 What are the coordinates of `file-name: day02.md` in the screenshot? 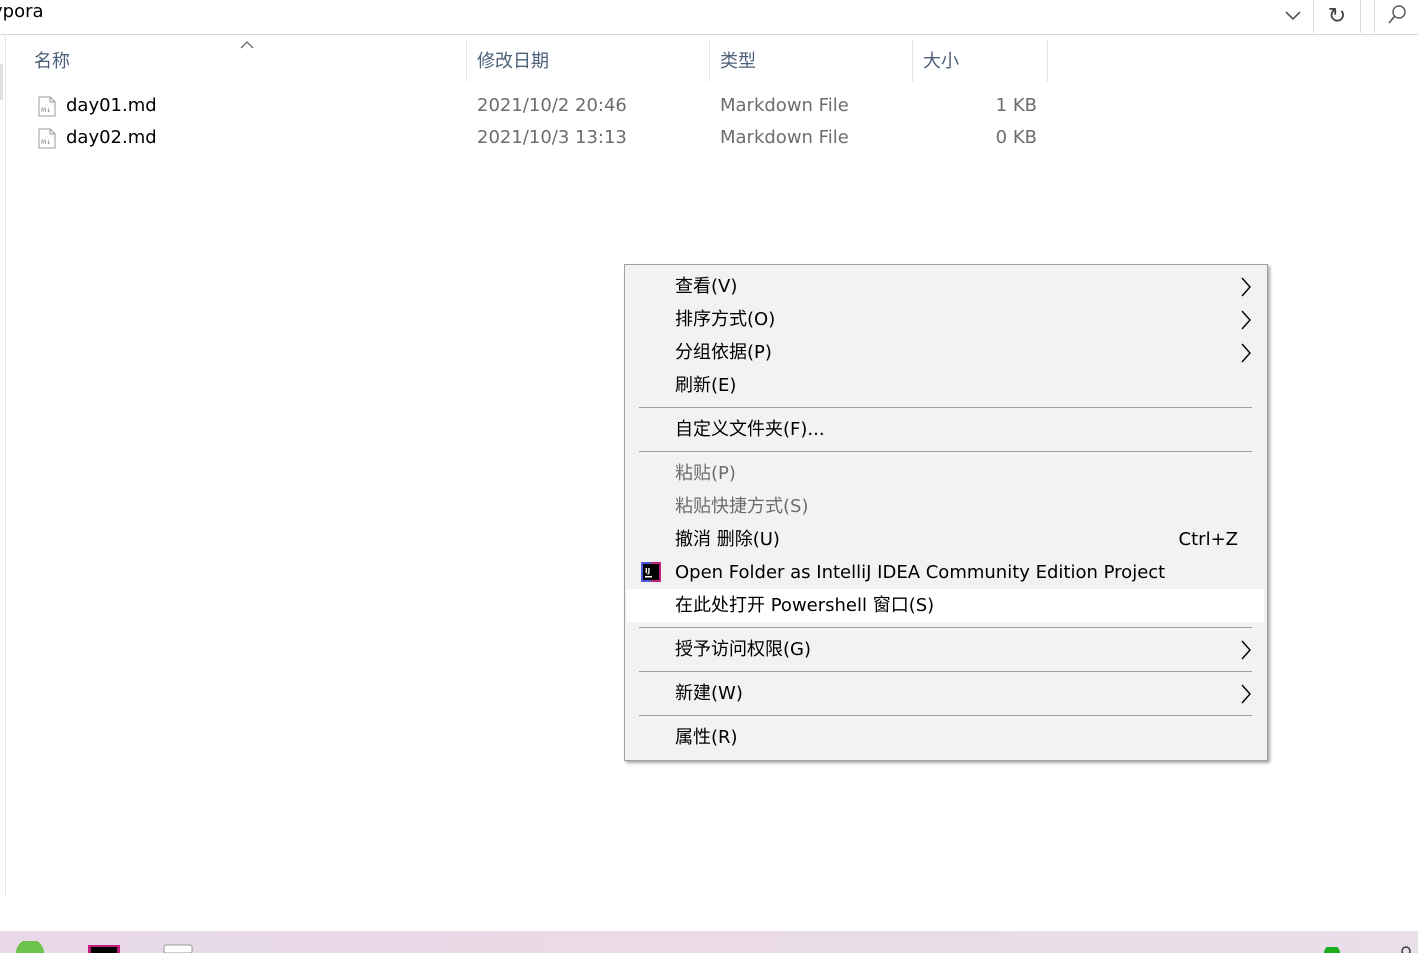 It's located at (111, 138).